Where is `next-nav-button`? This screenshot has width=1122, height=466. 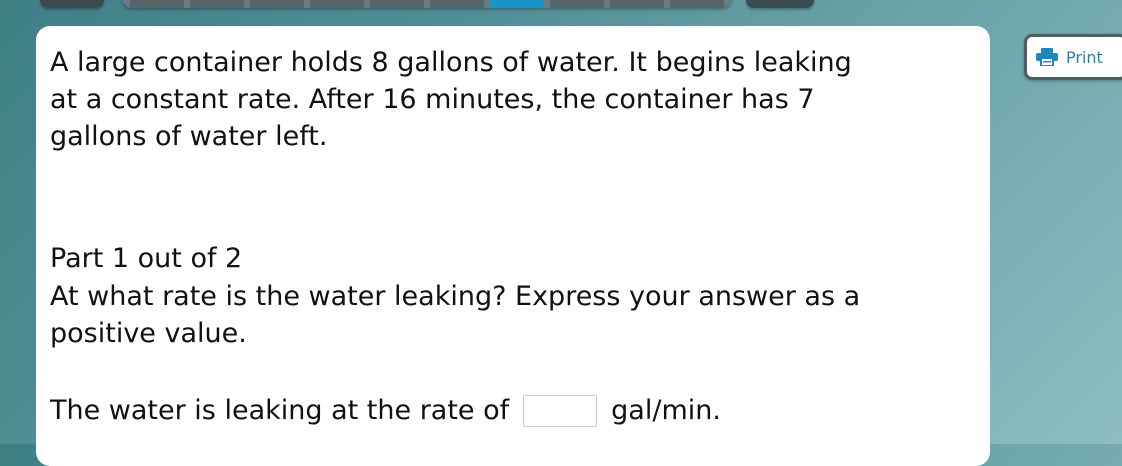
next-nav-button is located at coordinates (780, 4).